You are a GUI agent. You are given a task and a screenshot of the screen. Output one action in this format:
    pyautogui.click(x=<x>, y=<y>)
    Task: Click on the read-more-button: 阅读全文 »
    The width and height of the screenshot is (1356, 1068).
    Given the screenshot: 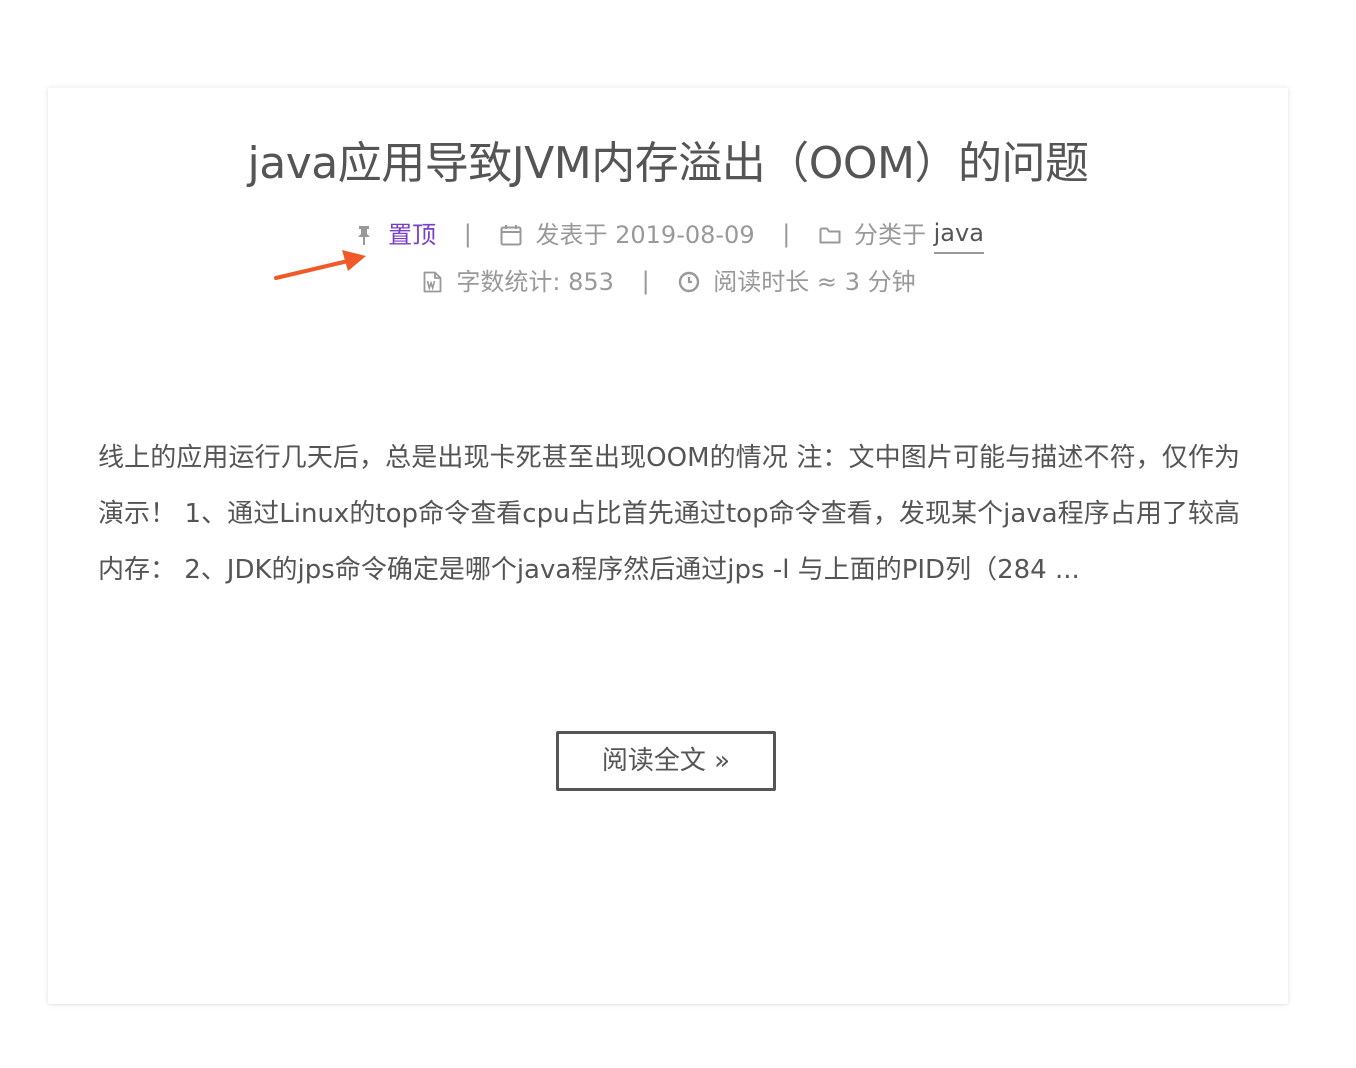 What is the action you would take?
    pyautogui.click(x=666, y=761)
    